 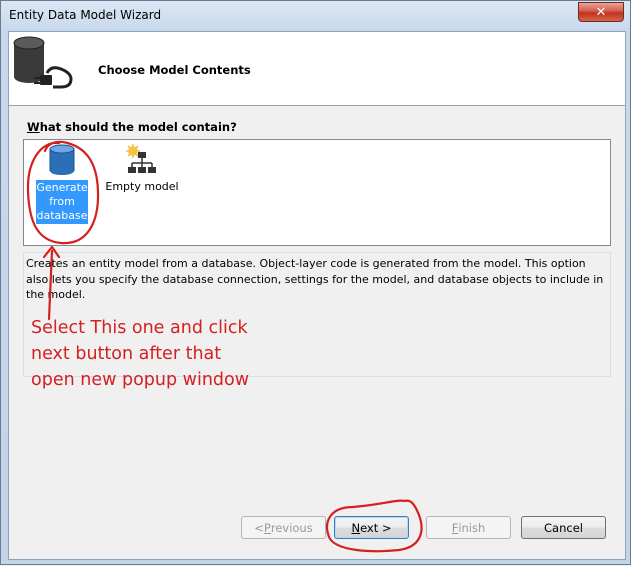 I want to click on annotation-line-2: next button after that, so click(x=126, y=354).